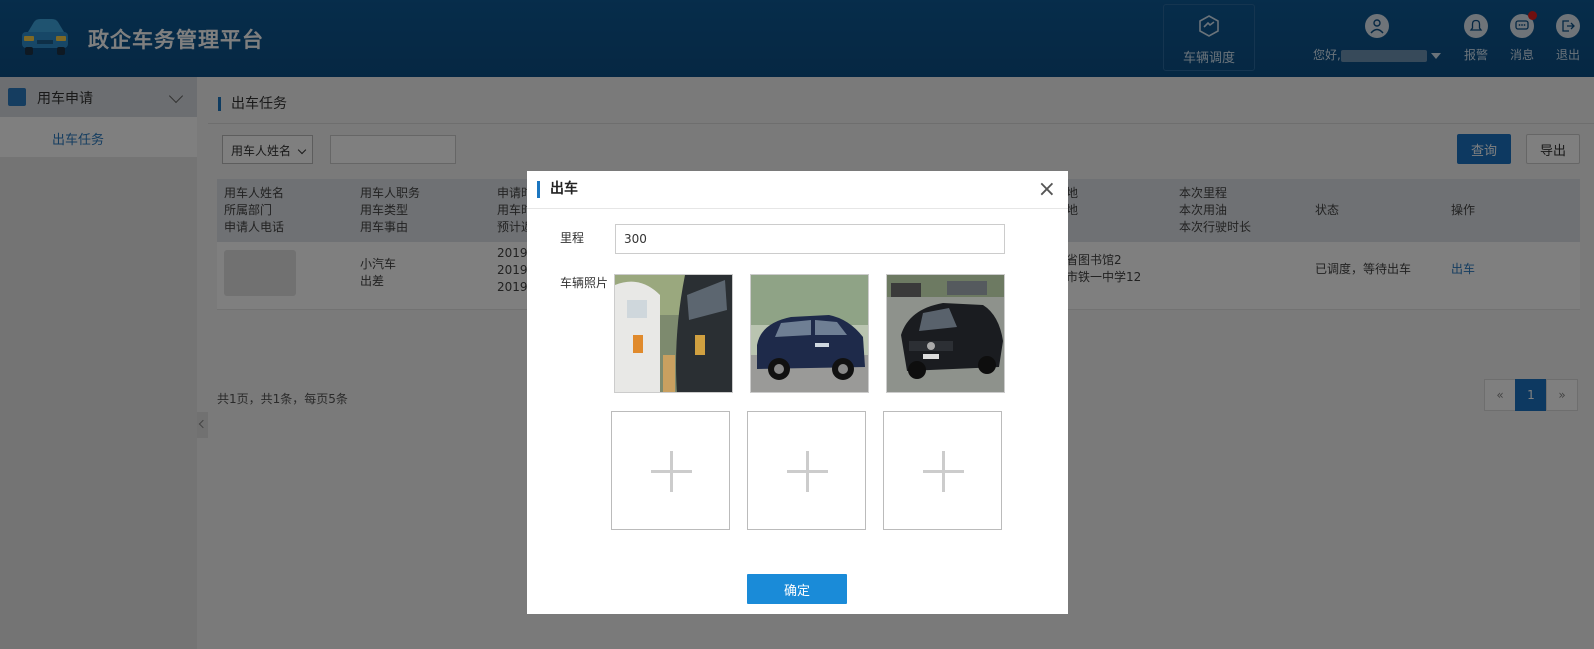  Describe the element at coordinates (584, 283) in the screenshot. I see `vehicle-photo-label: 车辆照片` at that location.